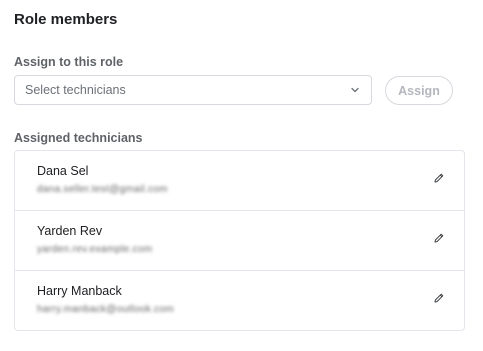 This screenshot has height=351, width=483. Describe the element at coordinates (419, 90) in the screenshot. I see `assign-button: Assign` at that location.